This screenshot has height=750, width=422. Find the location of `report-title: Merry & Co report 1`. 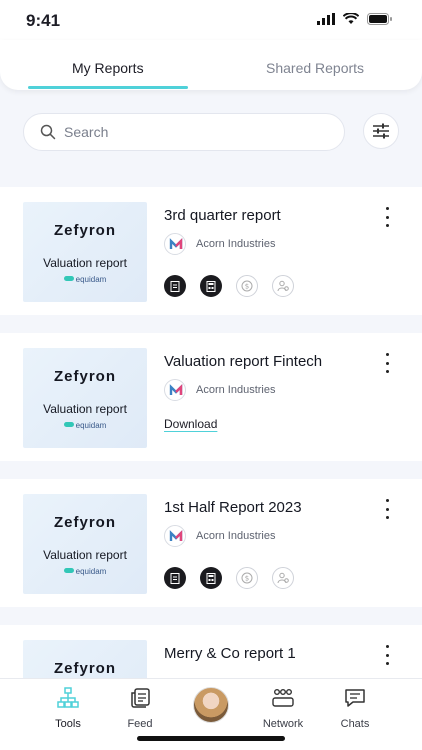

report-title: Merry & Co report 1 is located at coordinates (230, 653).